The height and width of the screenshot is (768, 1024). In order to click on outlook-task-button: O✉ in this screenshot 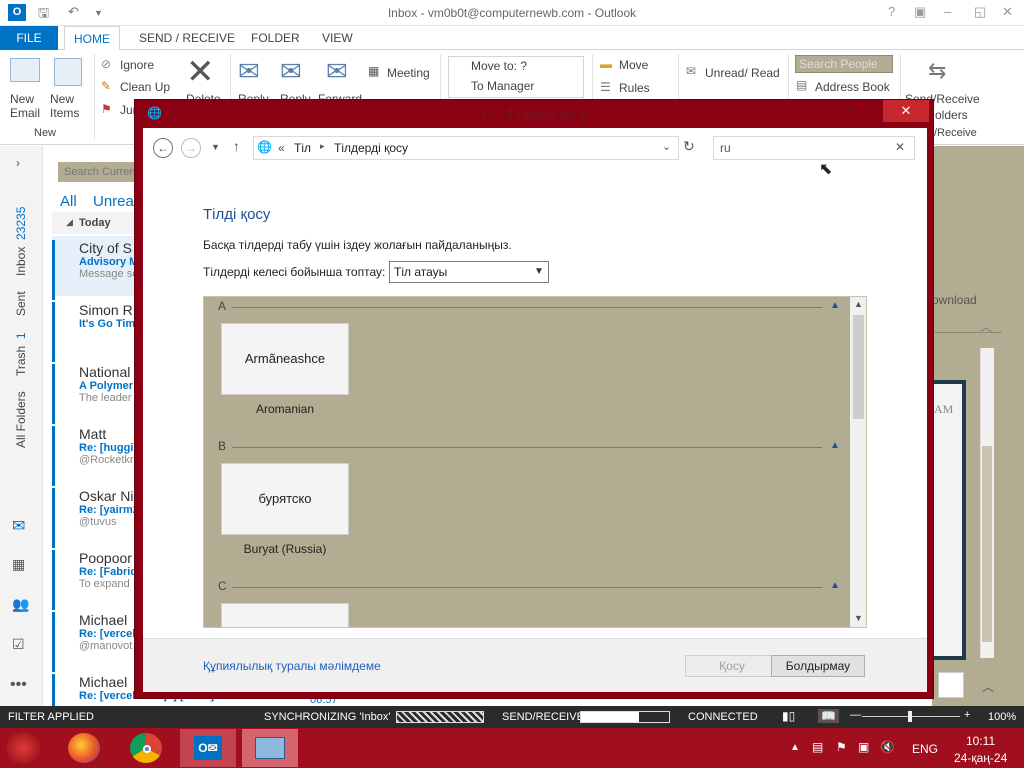, I will do `click(208, 748)`.